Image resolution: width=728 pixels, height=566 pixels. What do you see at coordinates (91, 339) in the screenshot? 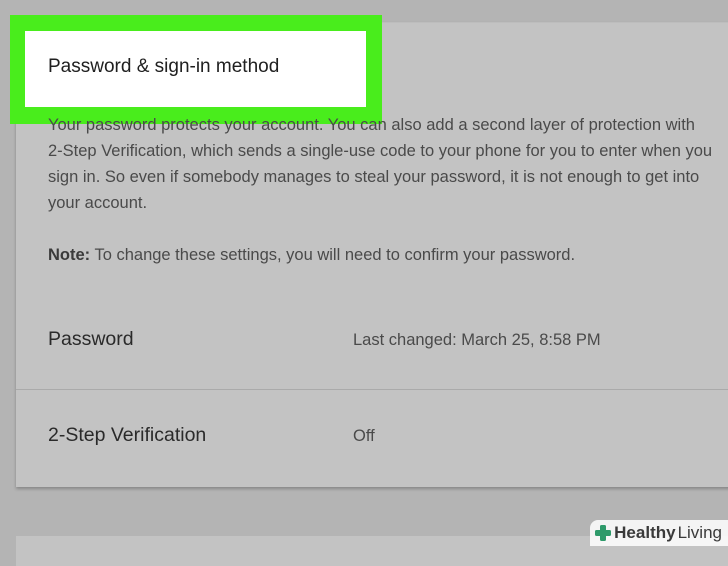
I see `password-label: Password` at bounding box center [91, 339].